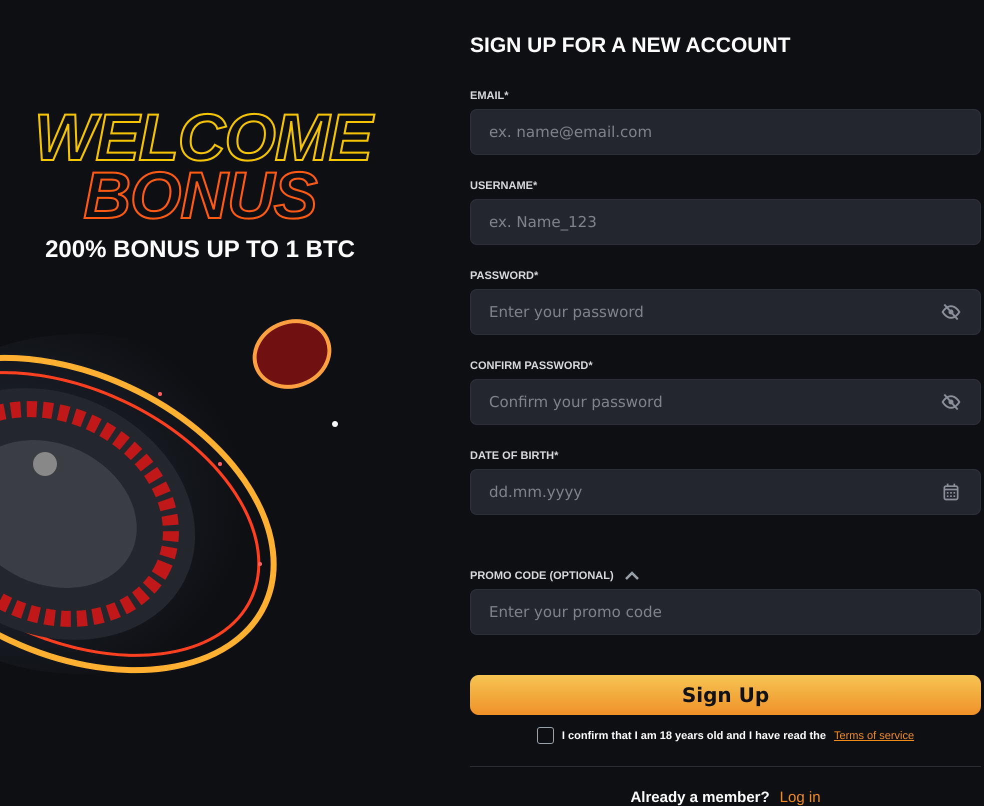 This screenshot has width=984, height=806. Describe the element at coordinates (874, 736) in the screenshot. I see `terms-link: Terms of service` at that location.